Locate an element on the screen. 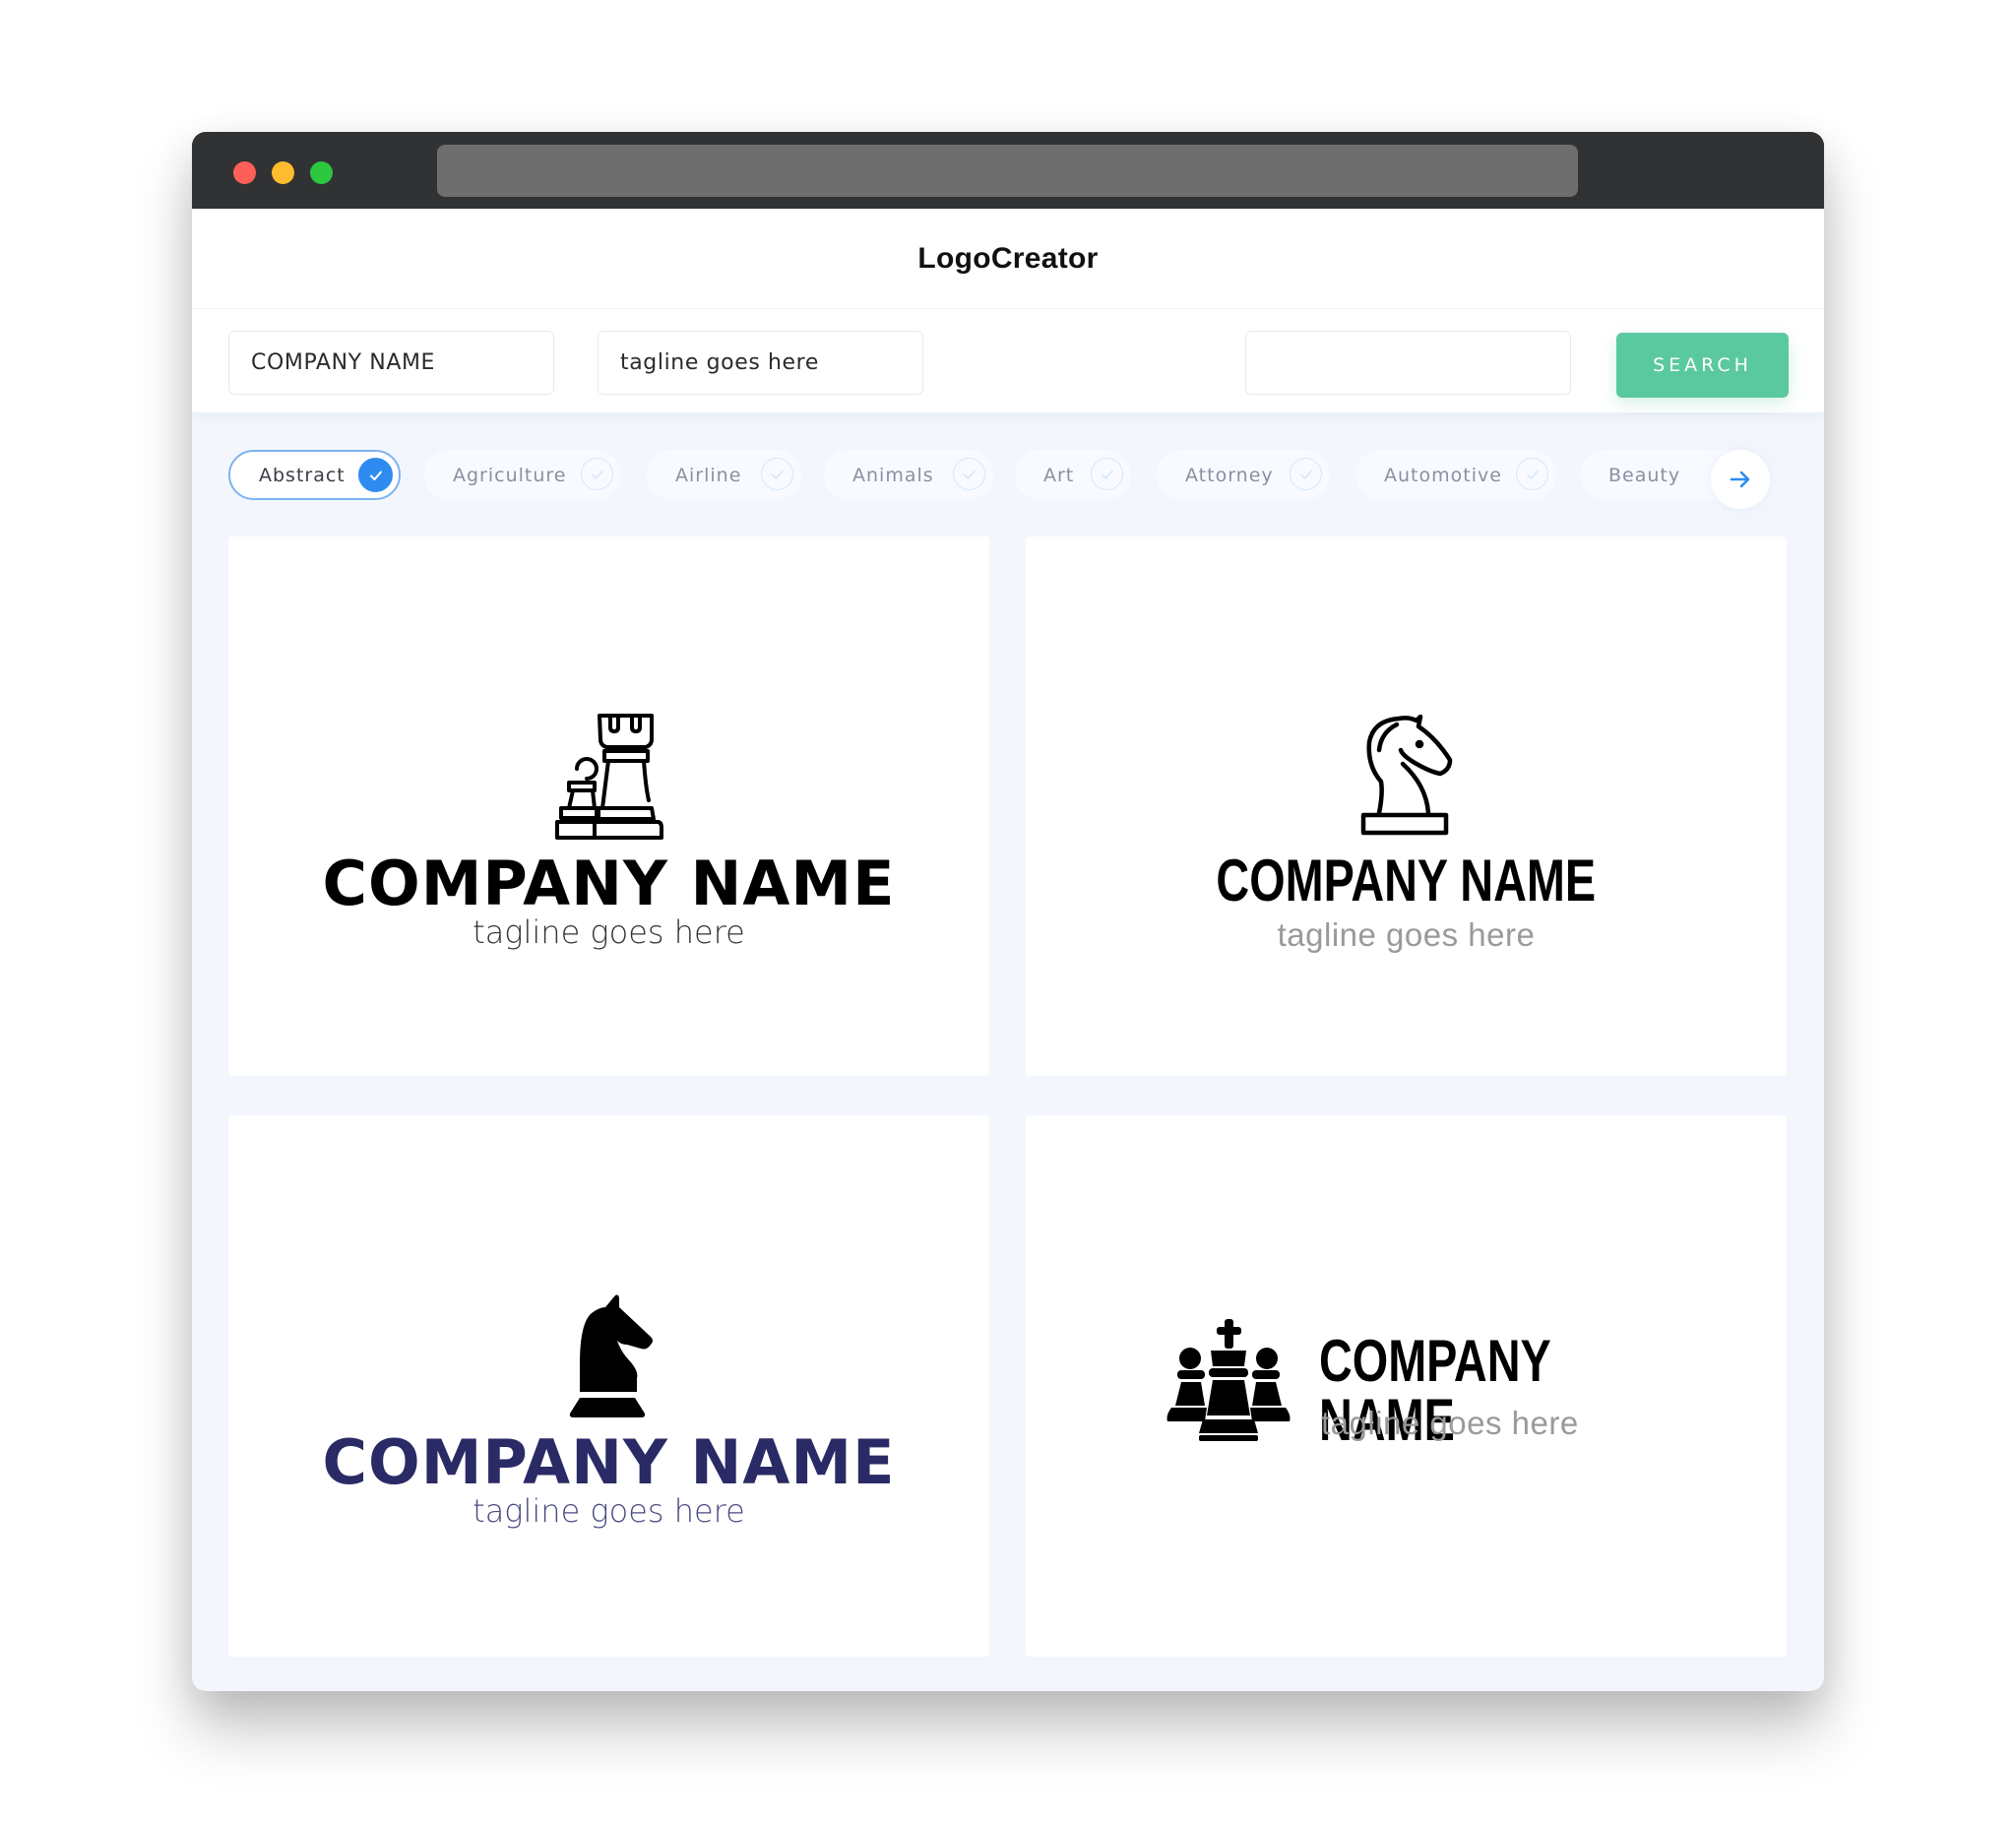 Image resolution: width=2016 pixels, height=1824 pixels. title-bar is located at coordinates (1008, 170).